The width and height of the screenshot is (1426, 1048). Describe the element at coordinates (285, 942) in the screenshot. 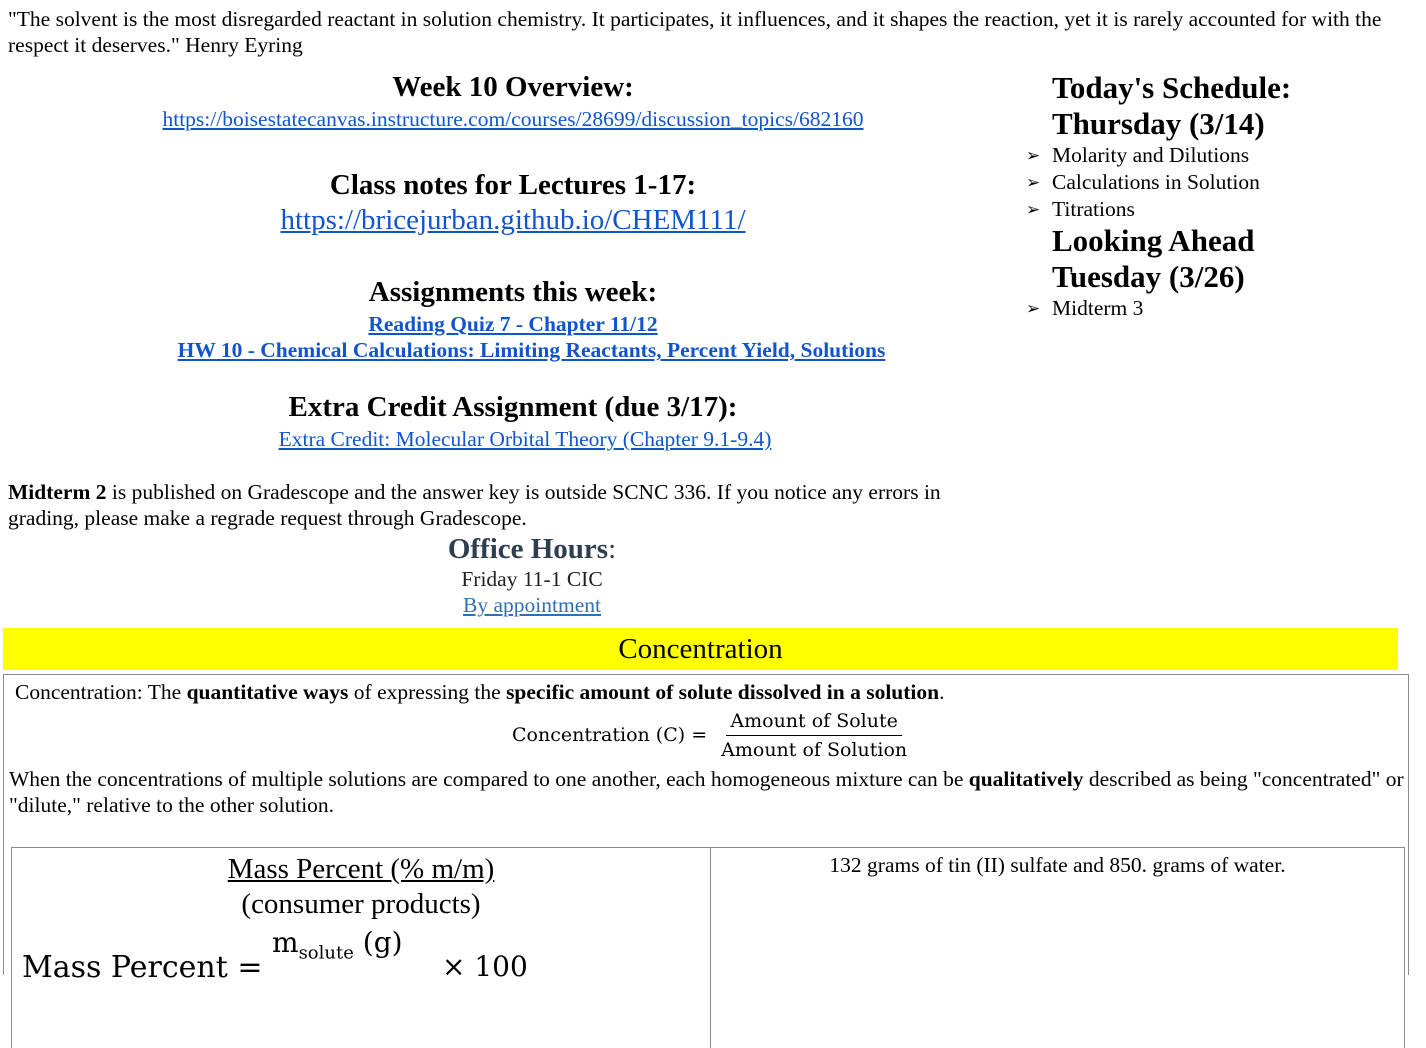

I see `numerator-main: m` at that location.